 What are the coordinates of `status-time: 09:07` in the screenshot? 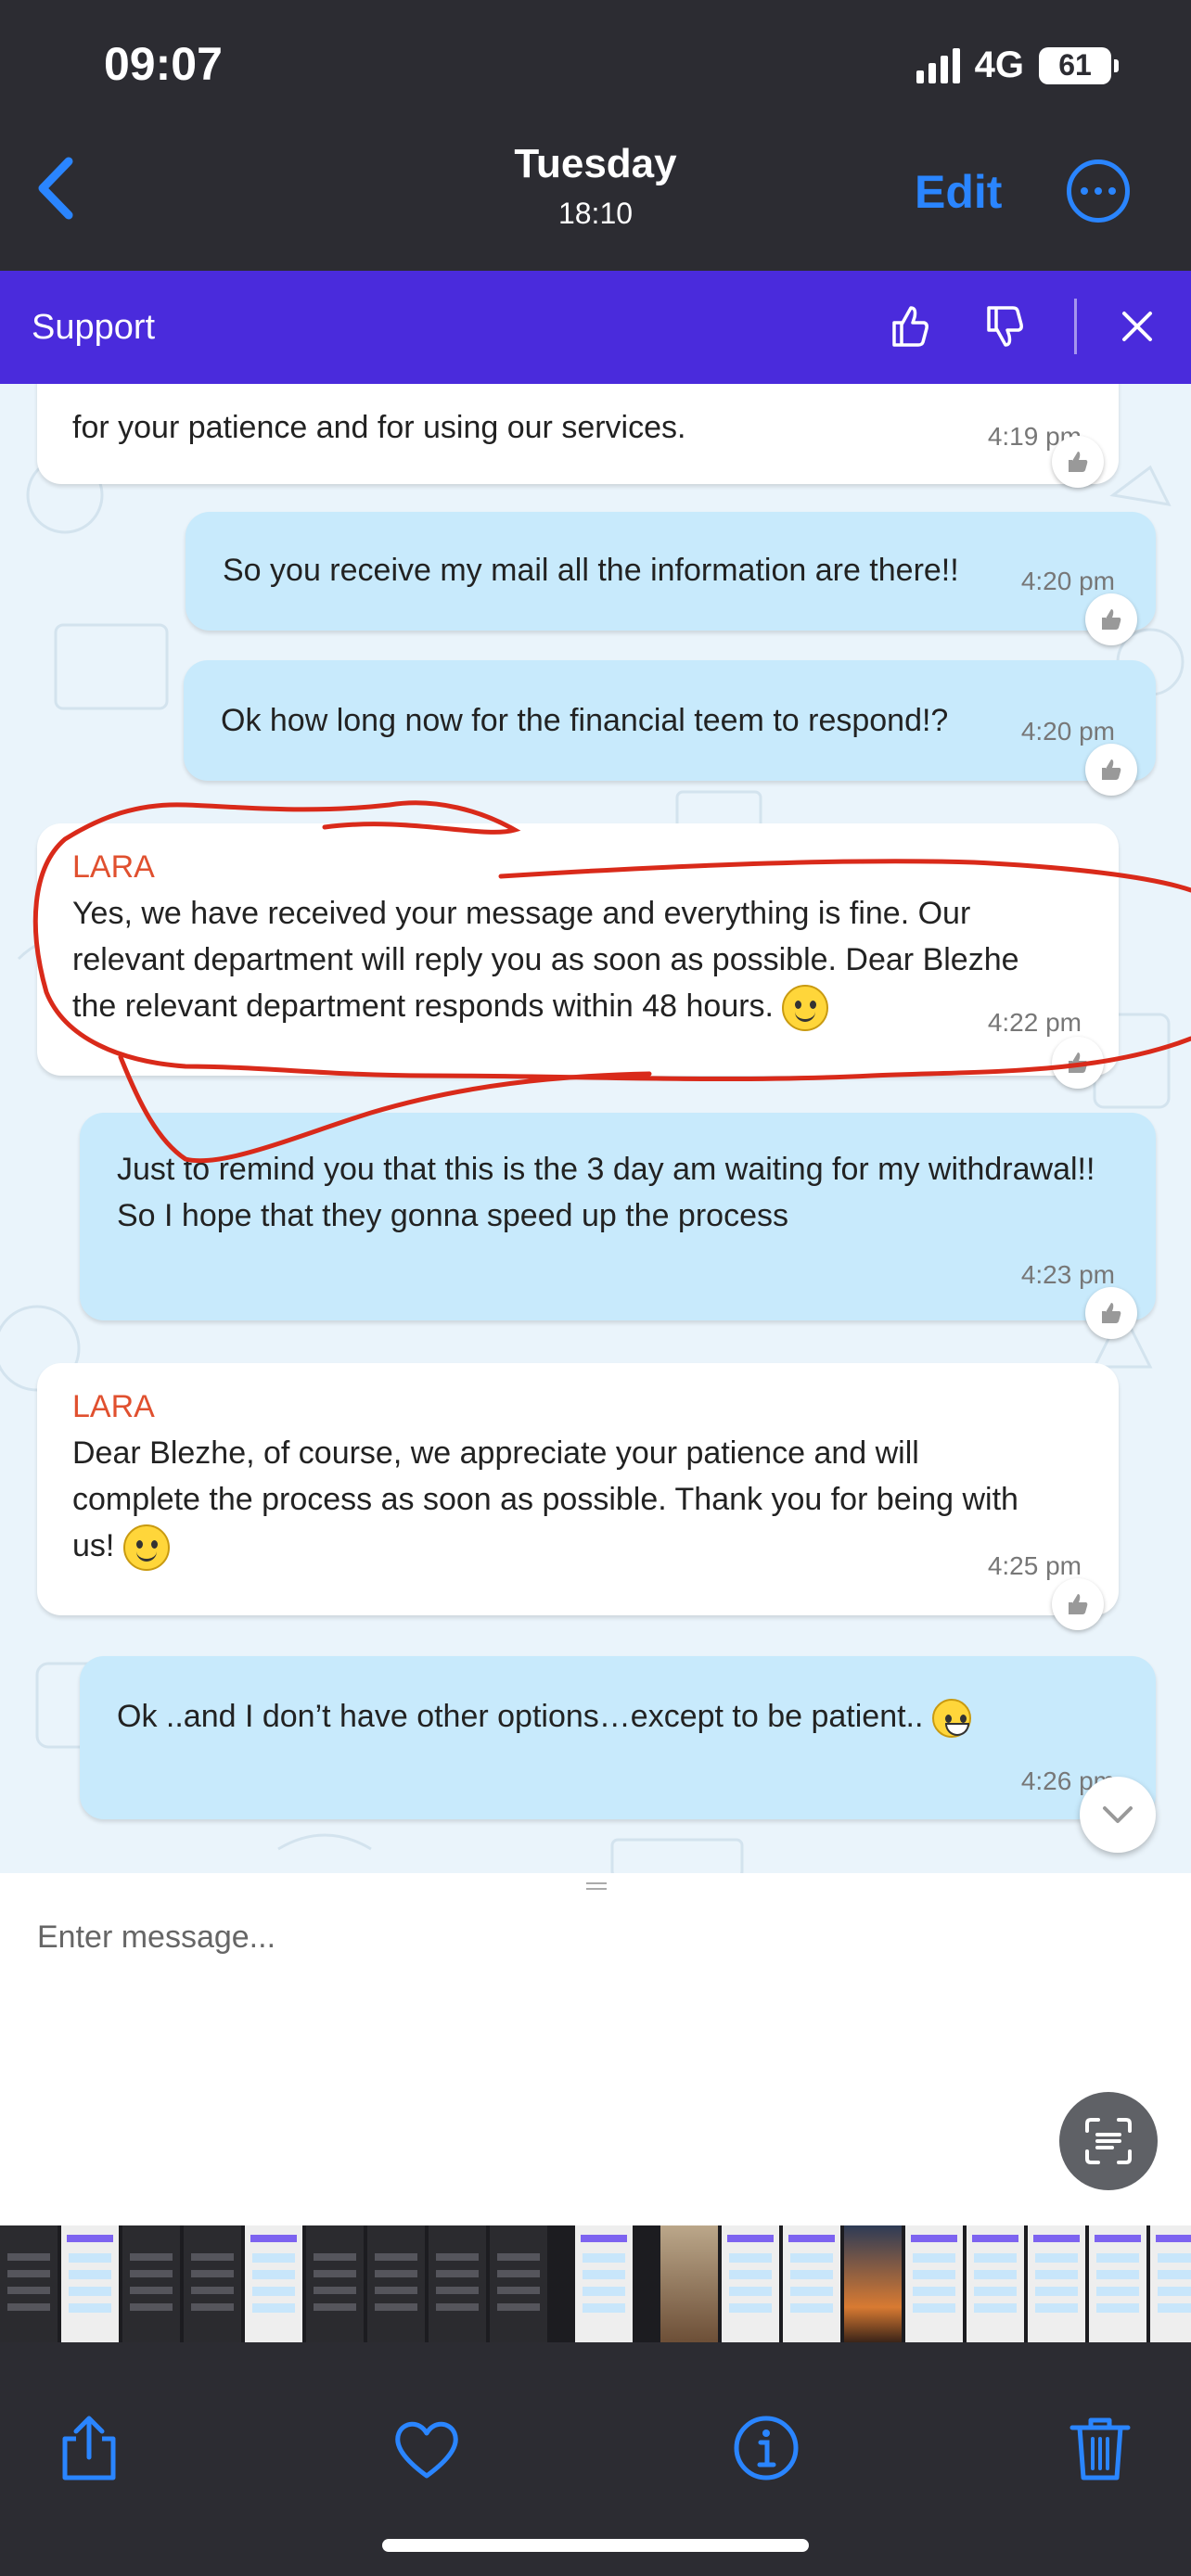 It's located at (164, 64).